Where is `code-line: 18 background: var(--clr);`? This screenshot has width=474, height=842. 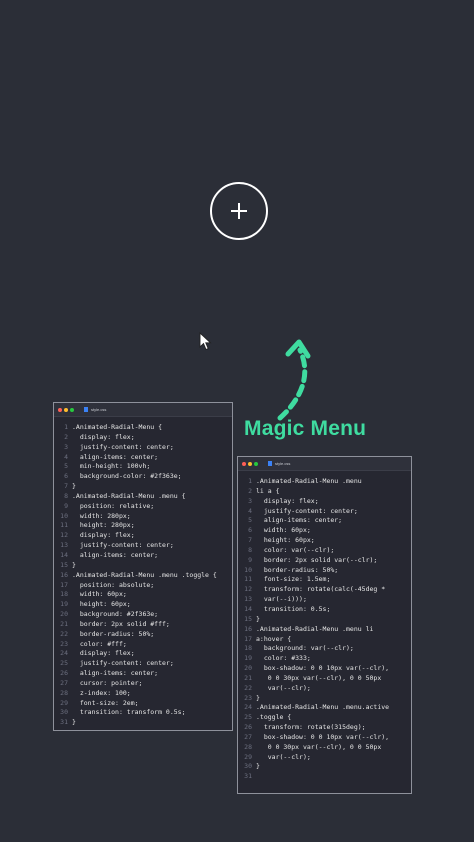 code-line: 18 background: var(--clr); is located at coordinates (324, 649).